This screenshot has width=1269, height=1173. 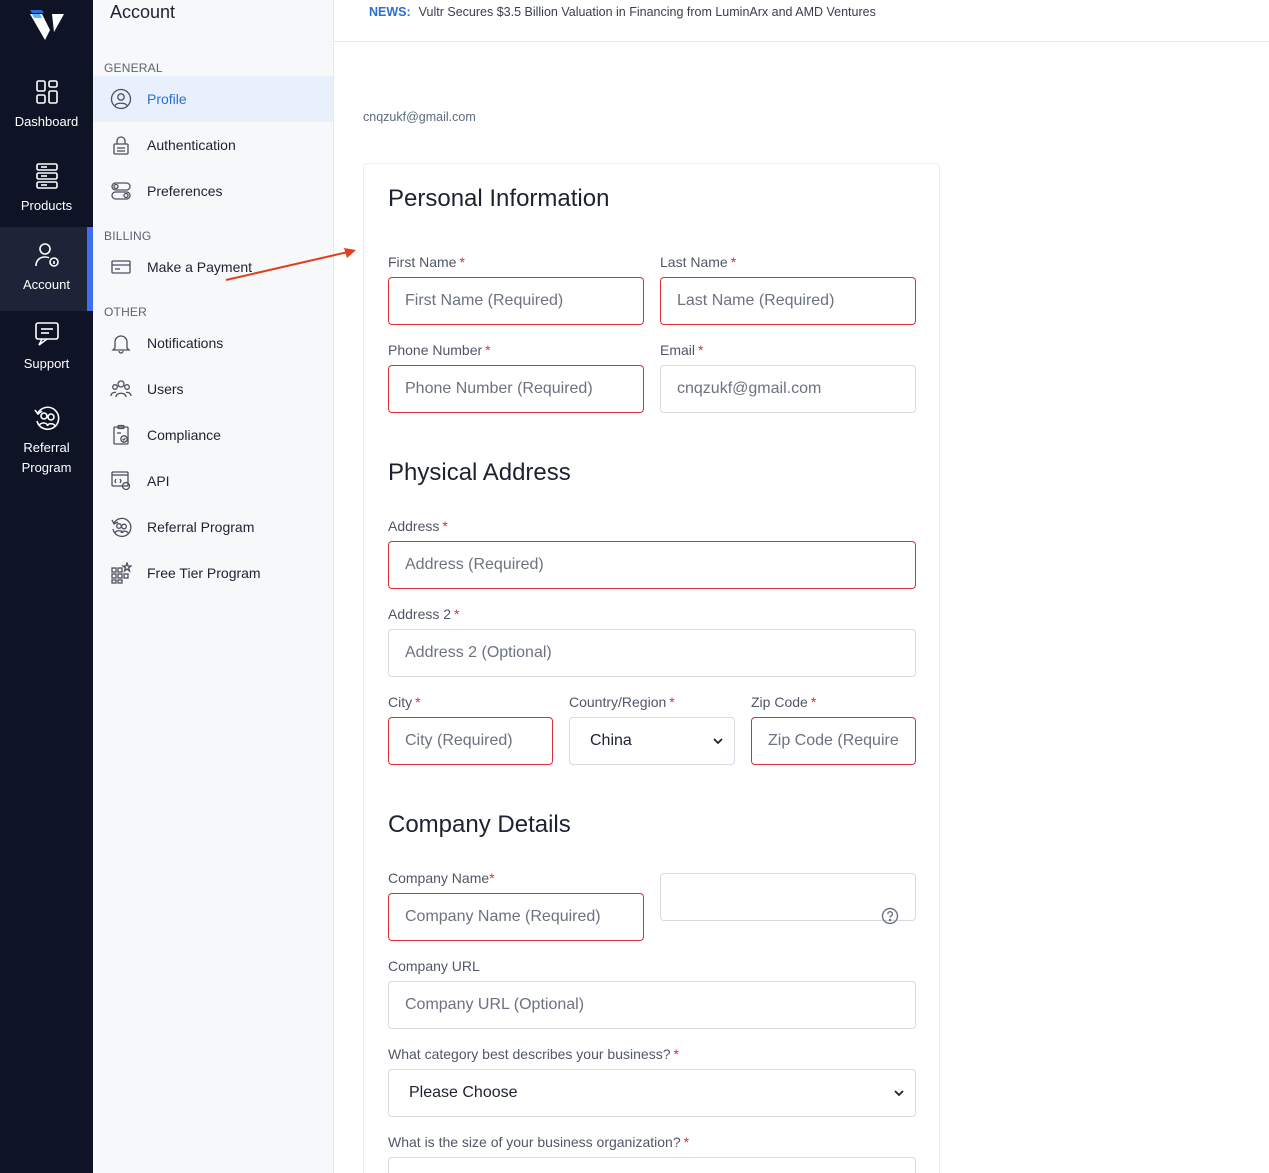 What do you see at coordinates (121, 145) in the screenshot?
I see `lock-icon` at bounding box center [121, 145].